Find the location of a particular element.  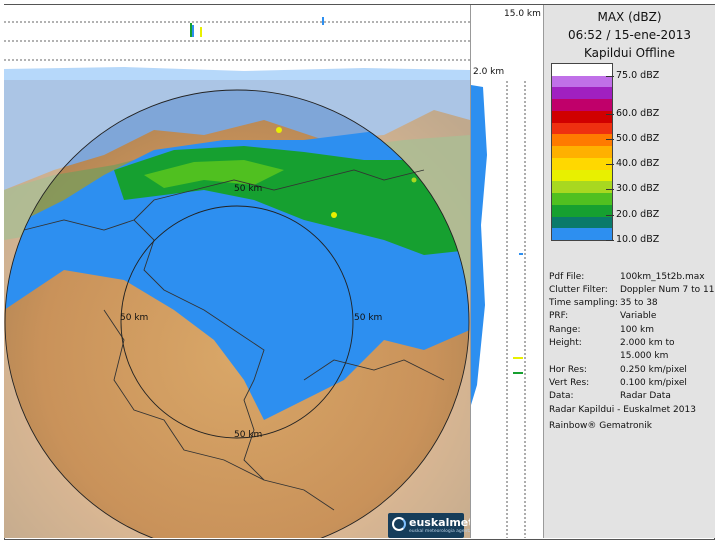

range-label-bottom: 50 km is located at coordinates (248, 435).